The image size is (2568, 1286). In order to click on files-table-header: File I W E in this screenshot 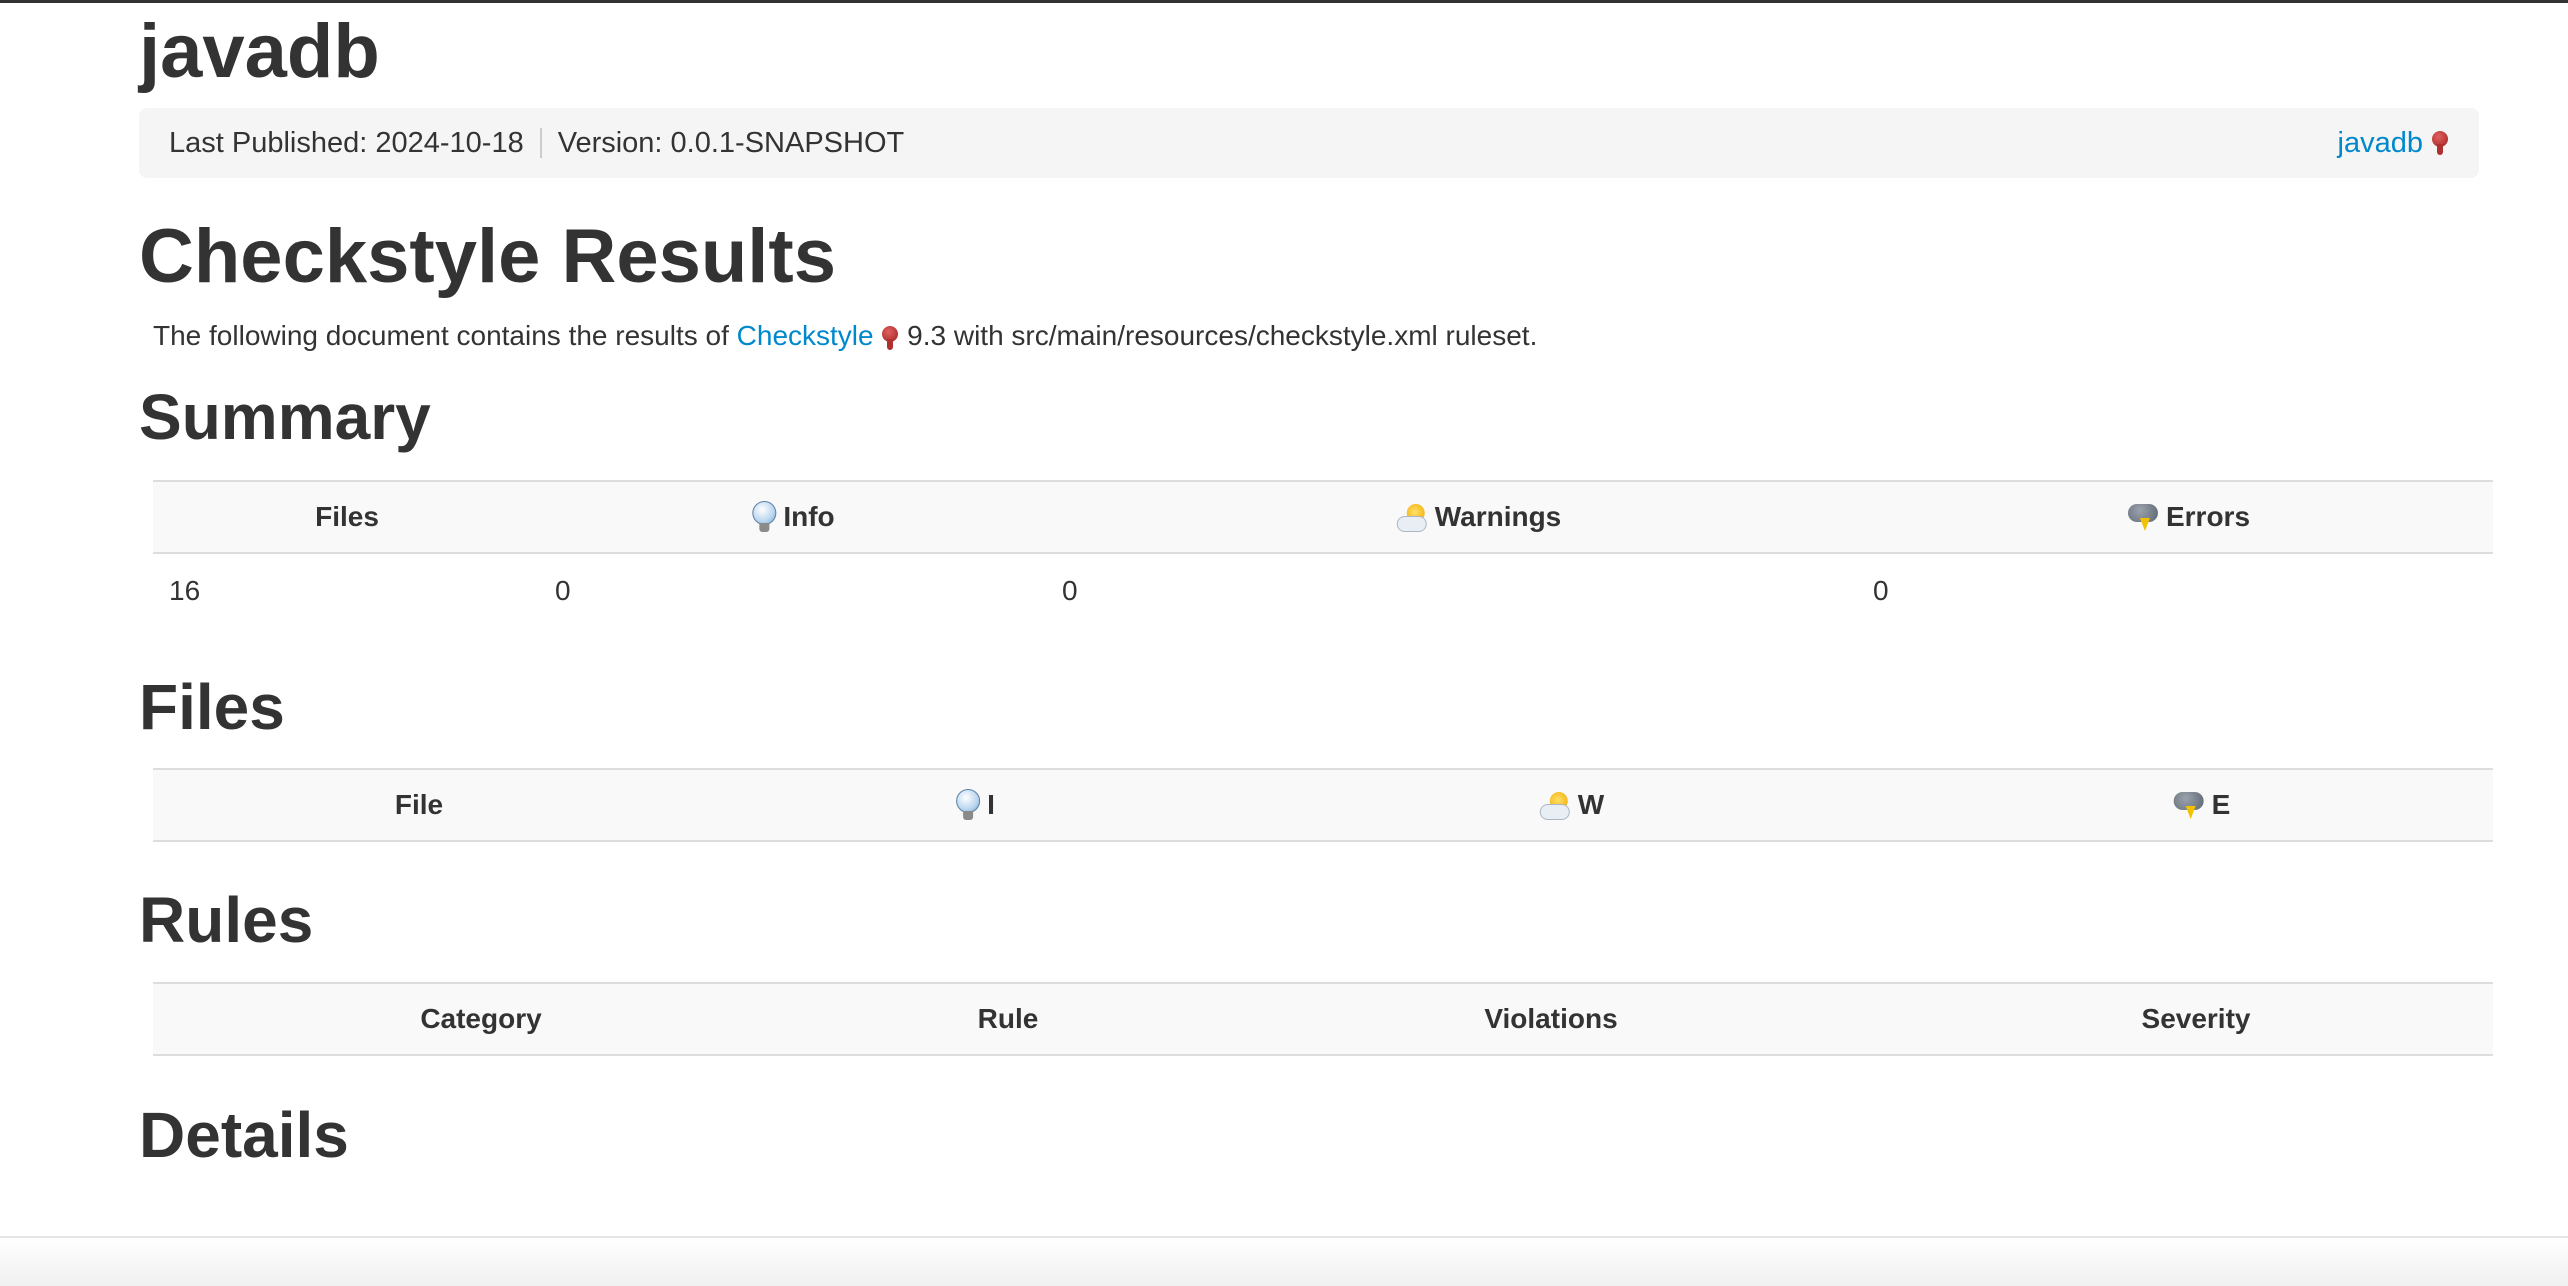, I will do `click(1323, 805)`.